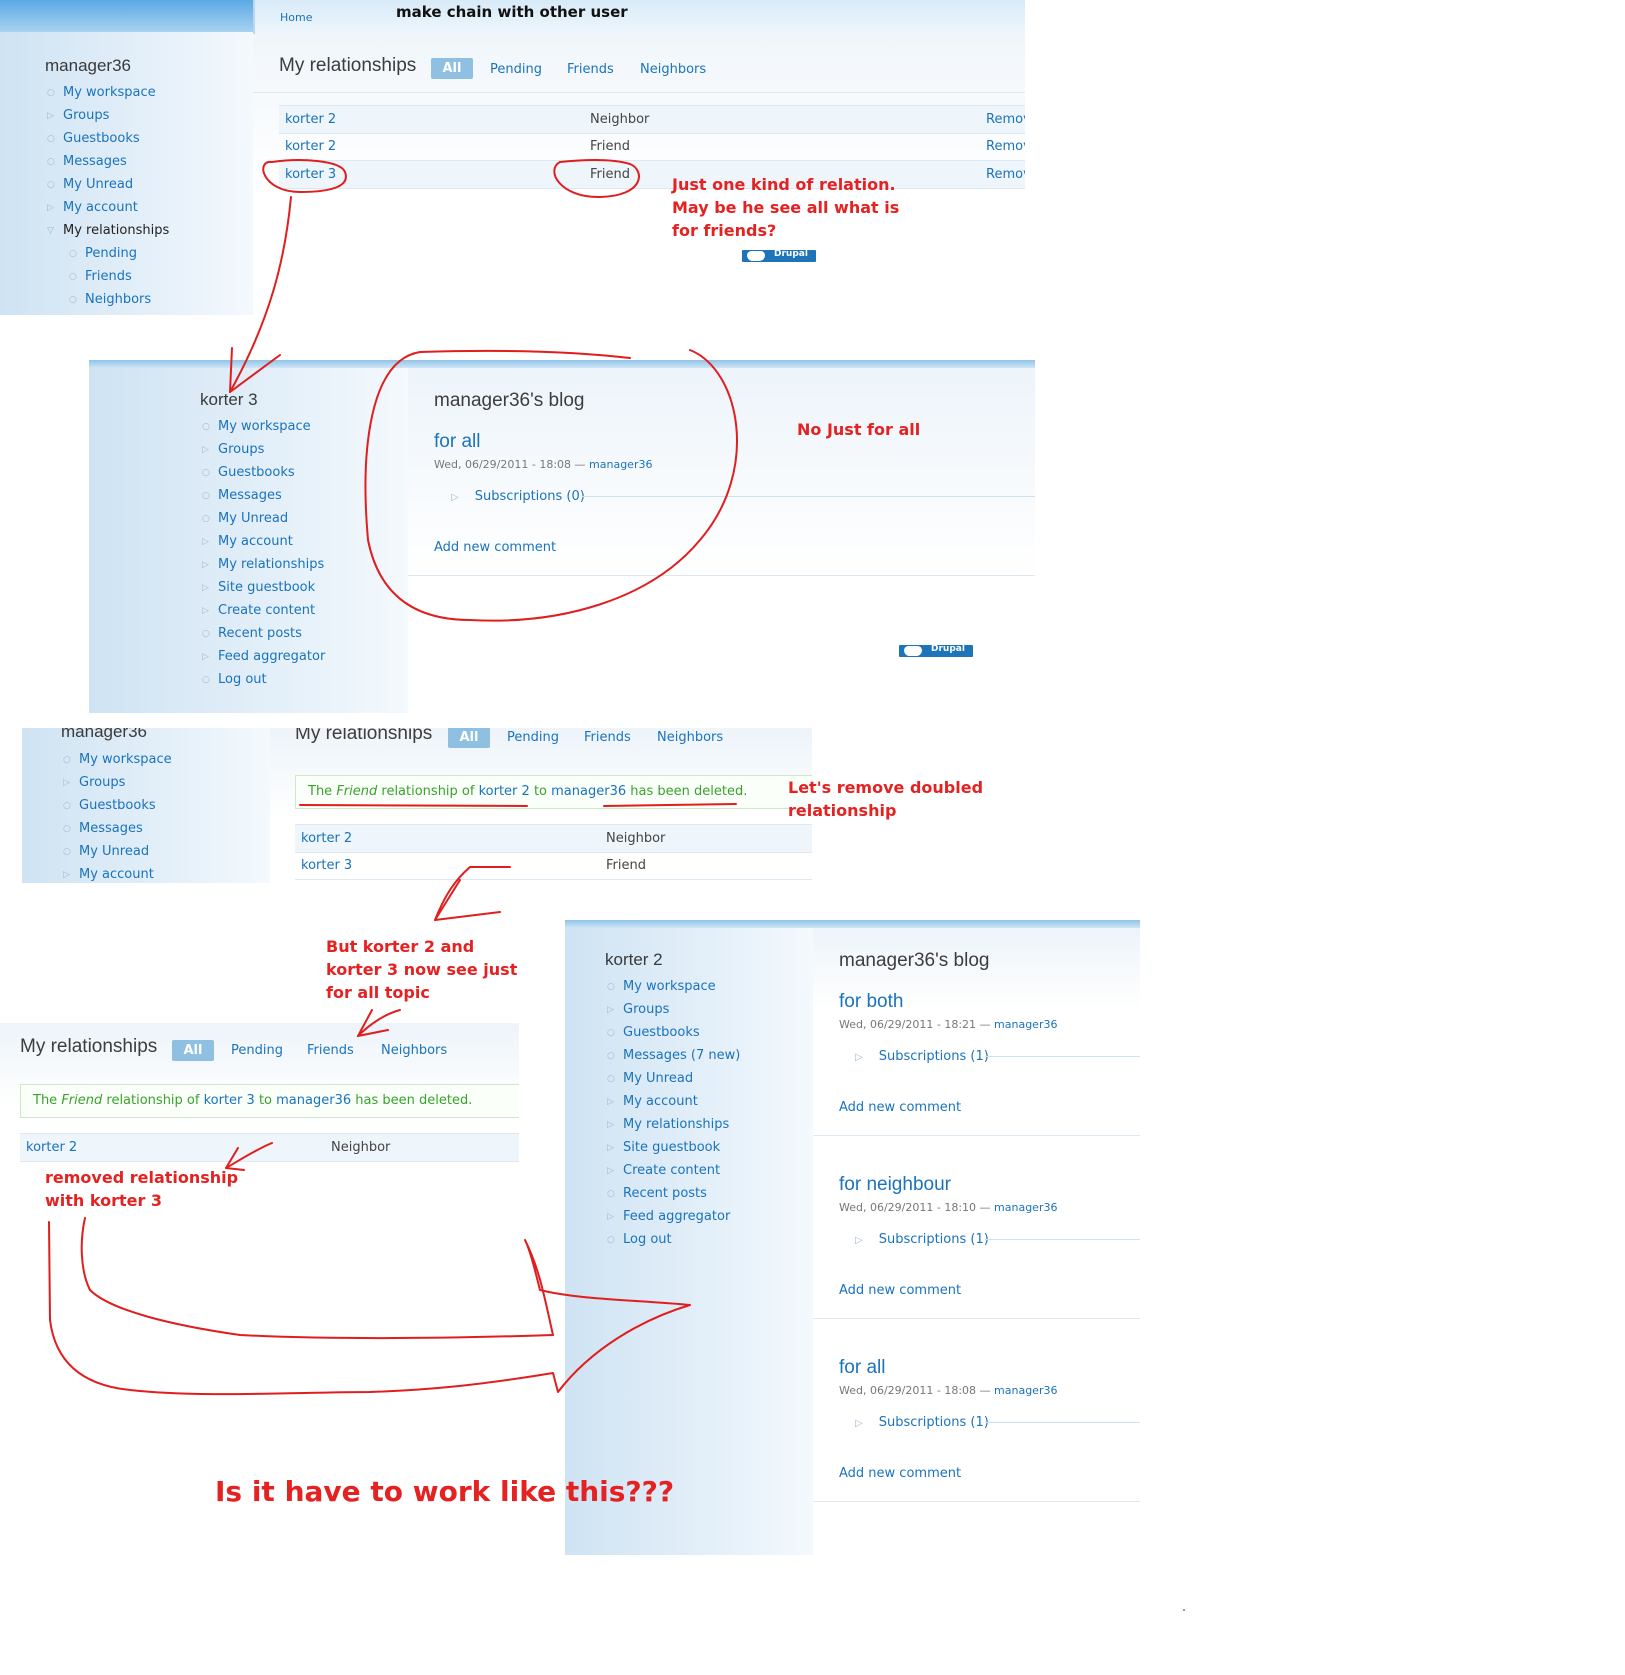 The height and width of the screenshot is (1675, 1625). Describe the element at coordinates (107, 303) in the screenshot. I see `nav-neighbors: ○ Neighbors` at that location.